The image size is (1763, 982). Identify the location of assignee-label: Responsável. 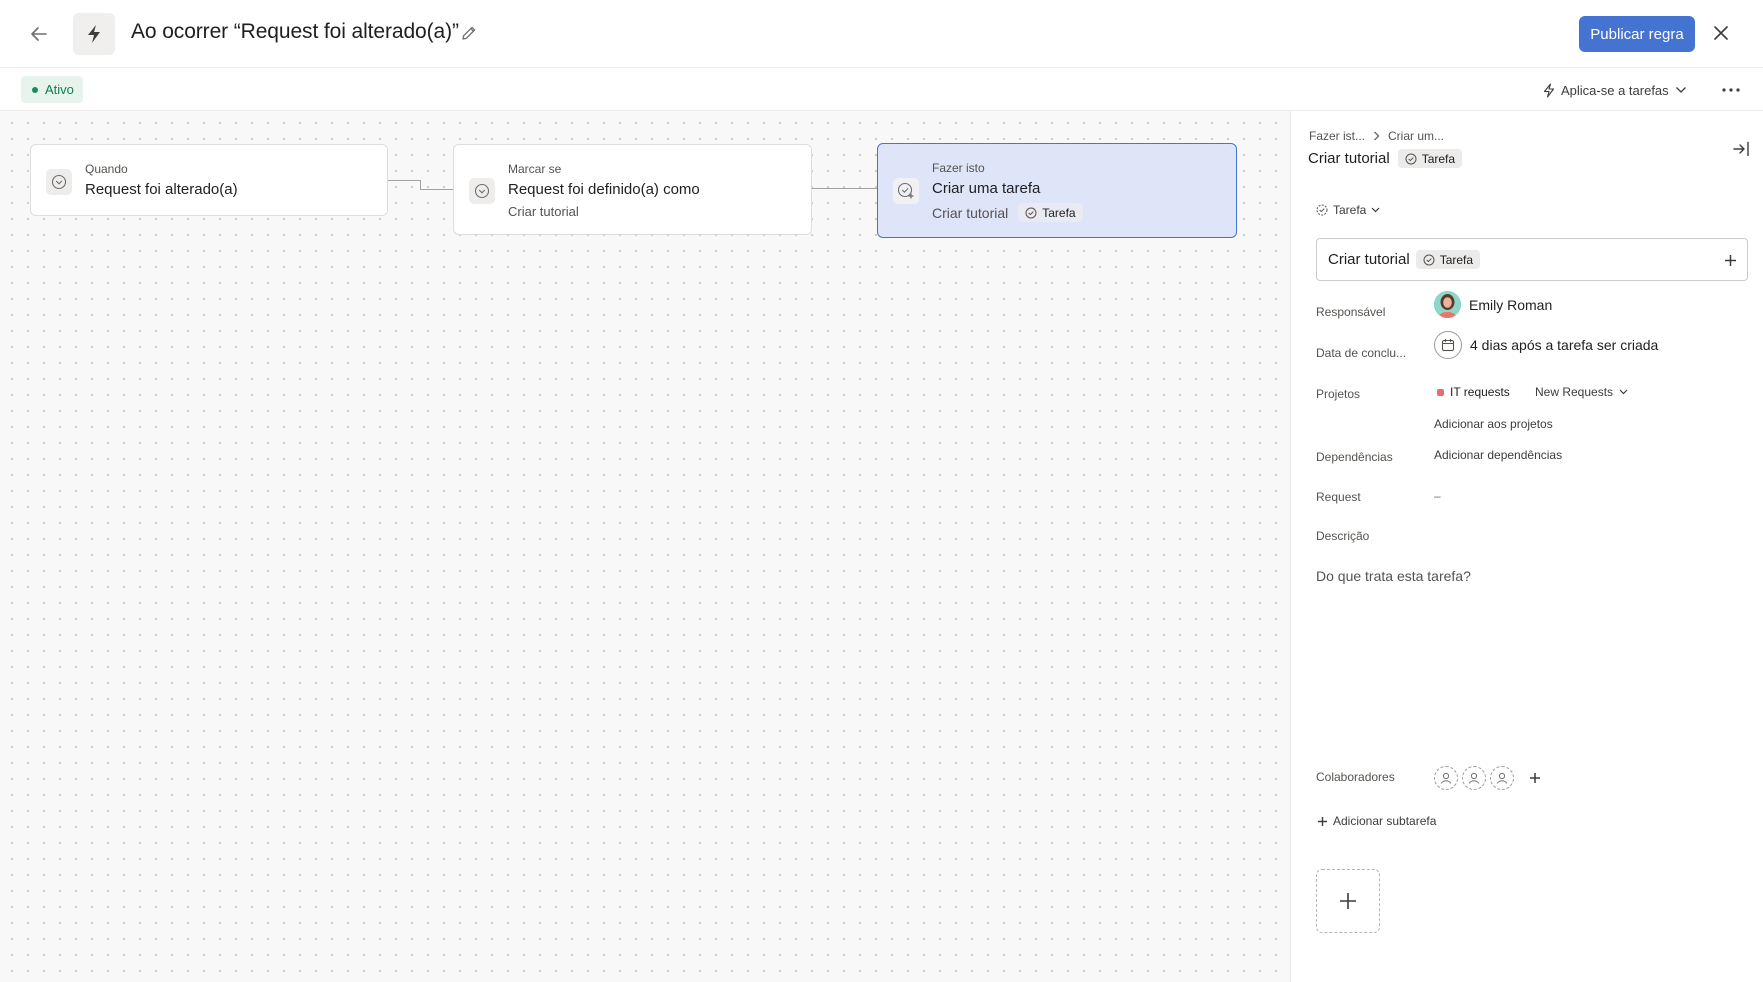
(1351, 312).